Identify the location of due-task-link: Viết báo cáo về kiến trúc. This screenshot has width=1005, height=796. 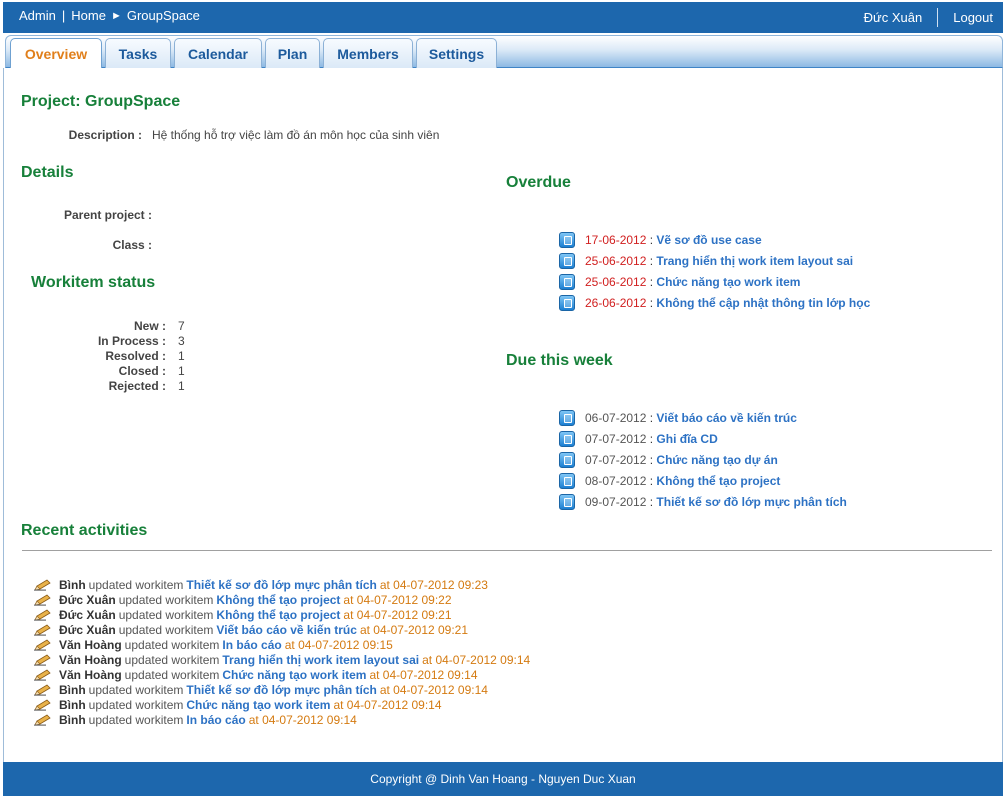
(726, 418).